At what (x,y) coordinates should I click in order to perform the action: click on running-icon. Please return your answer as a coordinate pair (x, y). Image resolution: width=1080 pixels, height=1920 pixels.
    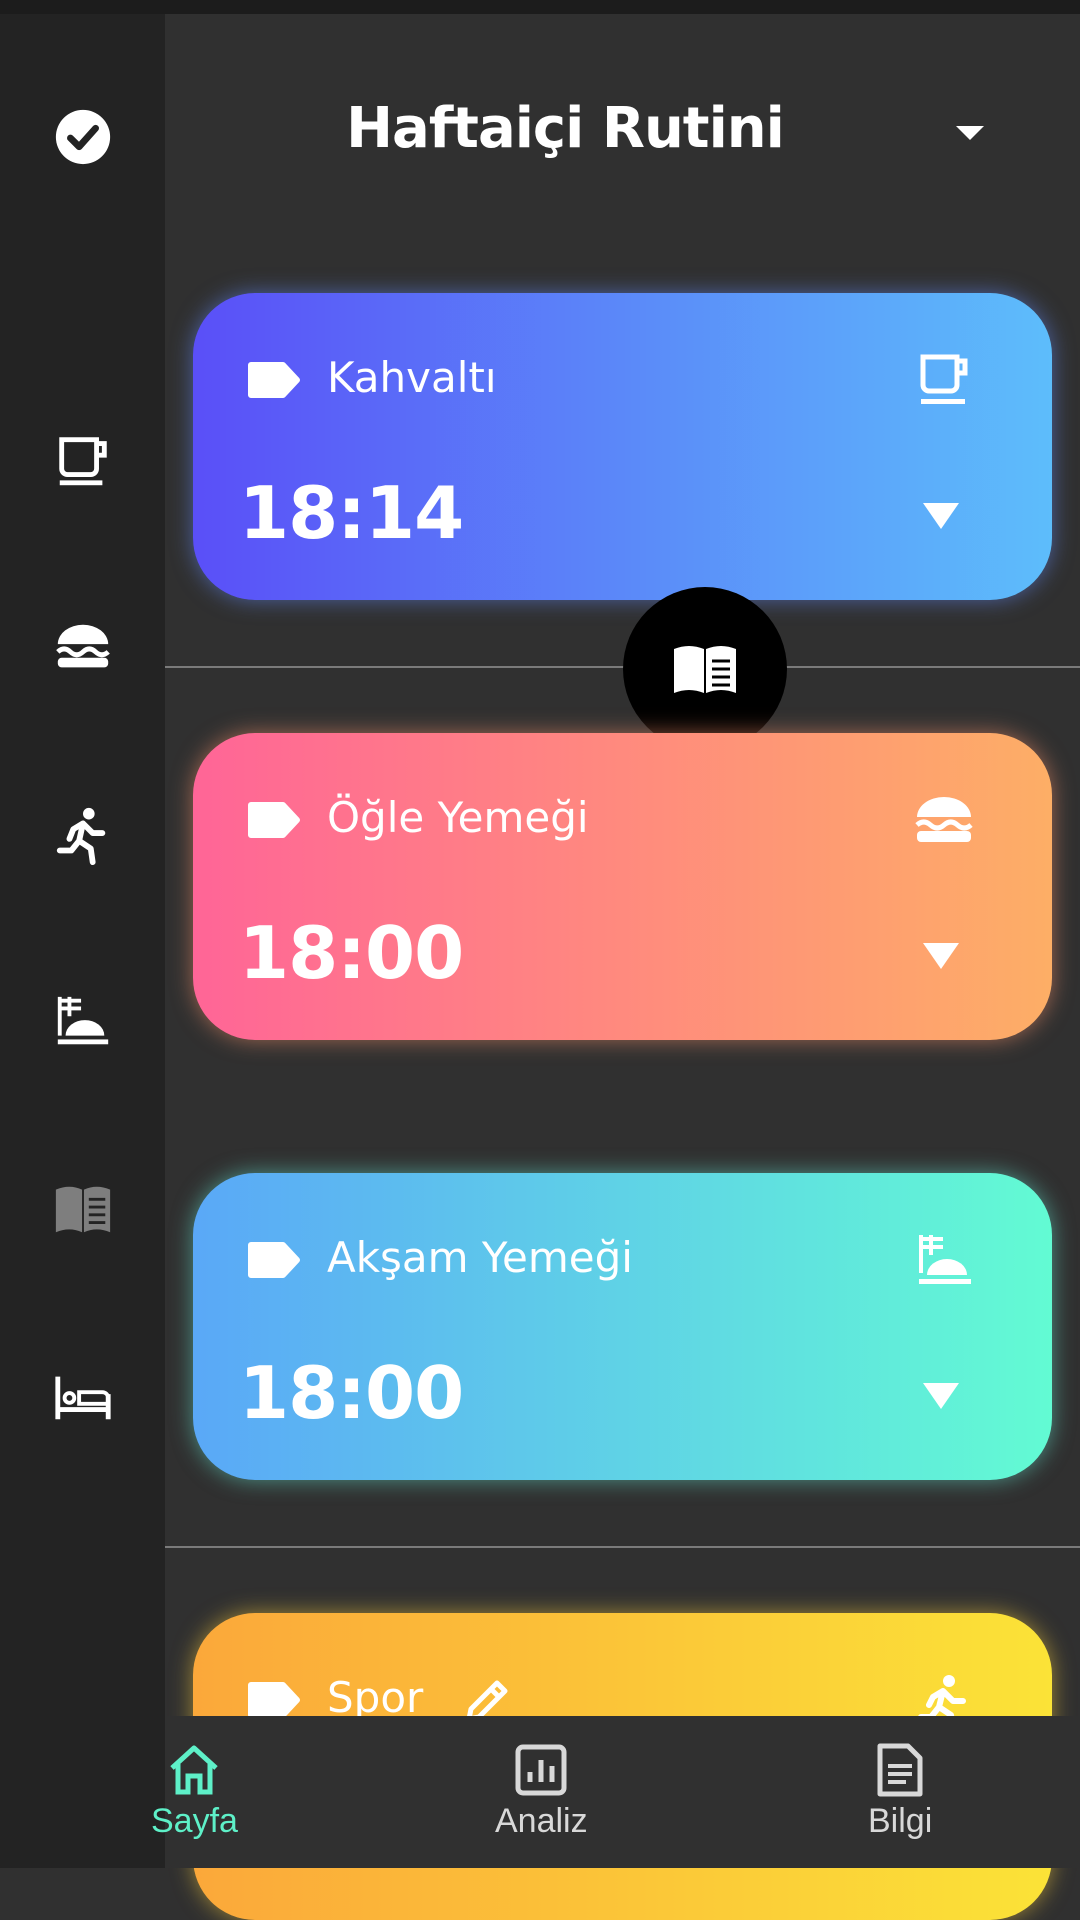
    Looking at the image, I should click on (83, 835).